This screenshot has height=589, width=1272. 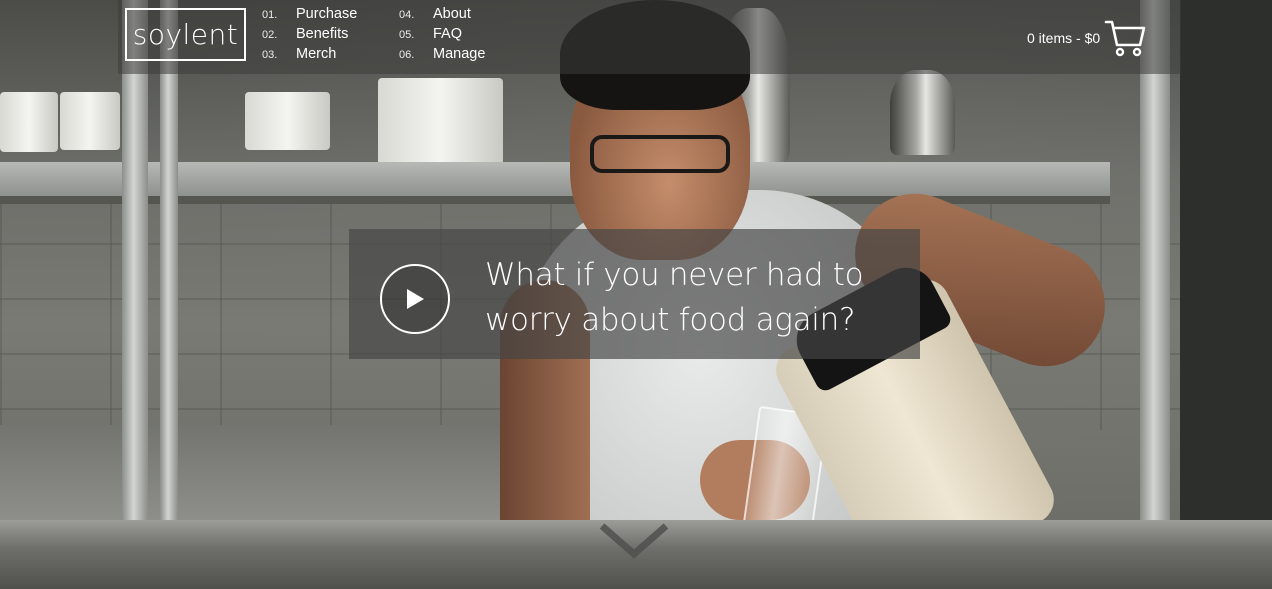 I want to click on nav-number: 03., so click(x=270, y=55).